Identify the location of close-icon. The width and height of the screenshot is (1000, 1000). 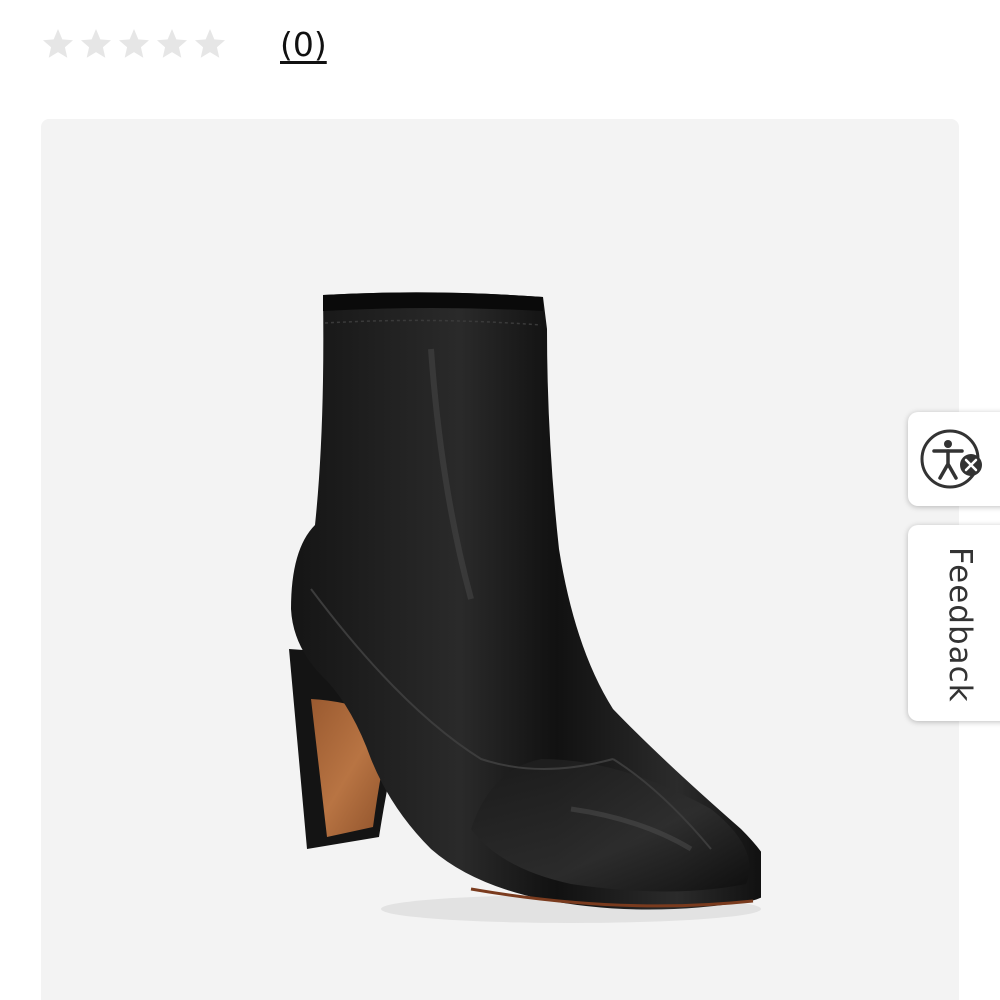
(971, 465).